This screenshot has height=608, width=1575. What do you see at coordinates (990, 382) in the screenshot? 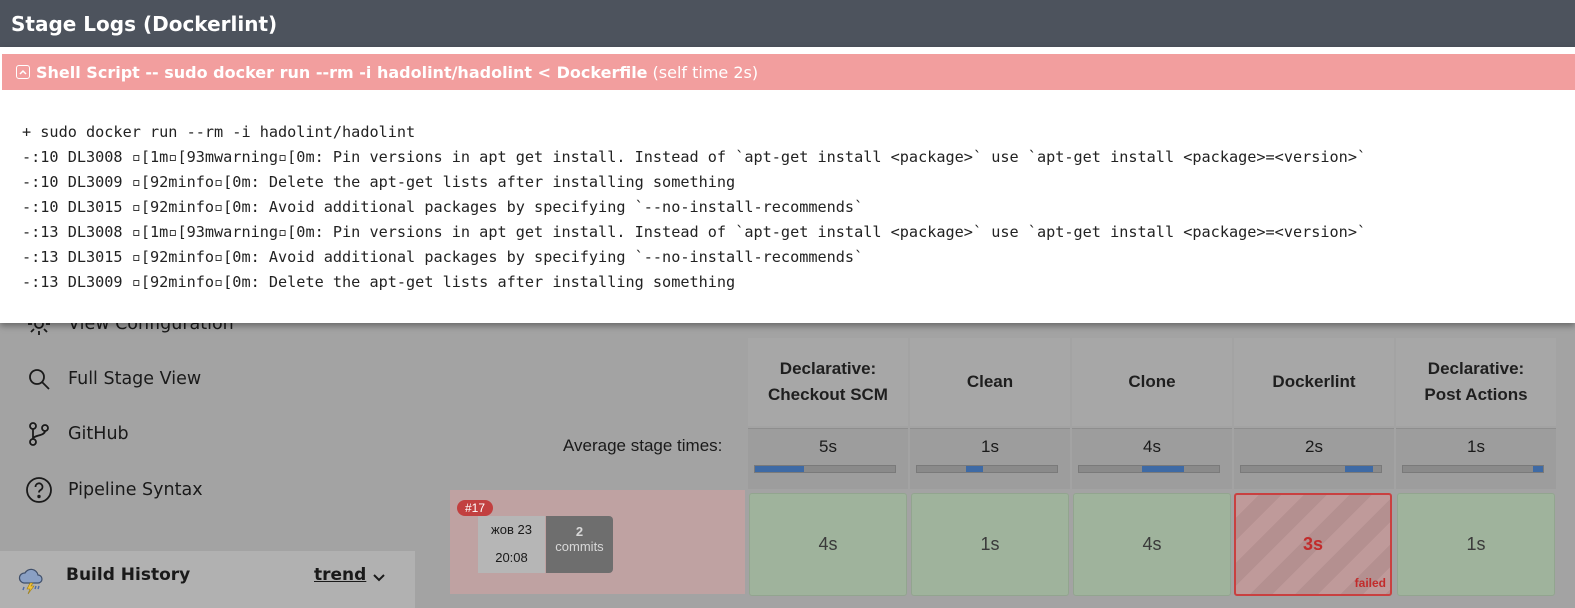
I see `stage-header-clean: Clean` at bounding box center [990, 382].